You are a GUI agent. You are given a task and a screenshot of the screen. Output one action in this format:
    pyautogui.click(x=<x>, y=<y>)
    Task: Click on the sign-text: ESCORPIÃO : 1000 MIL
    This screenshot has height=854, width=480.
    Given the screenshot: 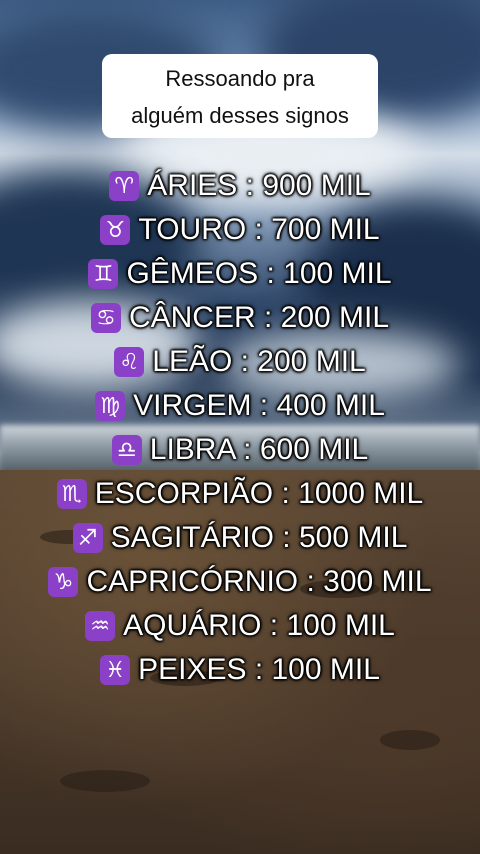 What is the action you would take?
    pyautogui.click(x=259, y=493)
    